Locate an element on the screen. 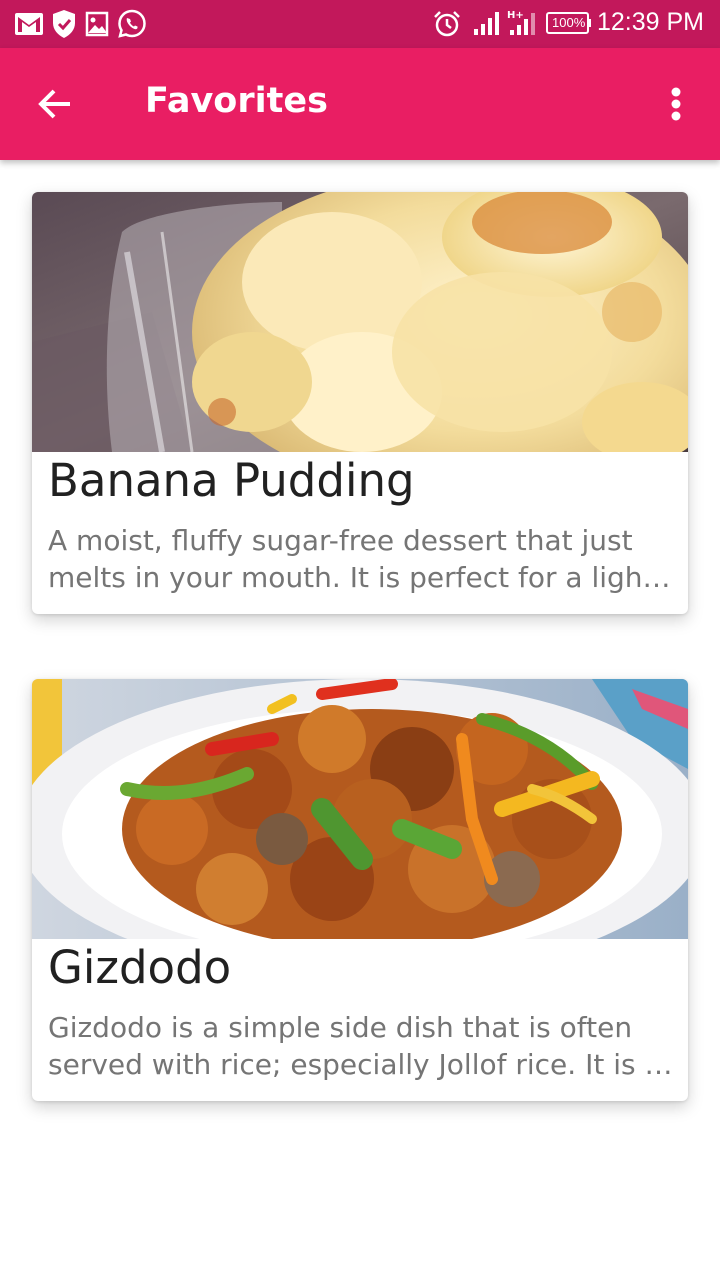 This screenshot has height=1280, width=720. arrow-left-icon is located at coordinates (54, 104).